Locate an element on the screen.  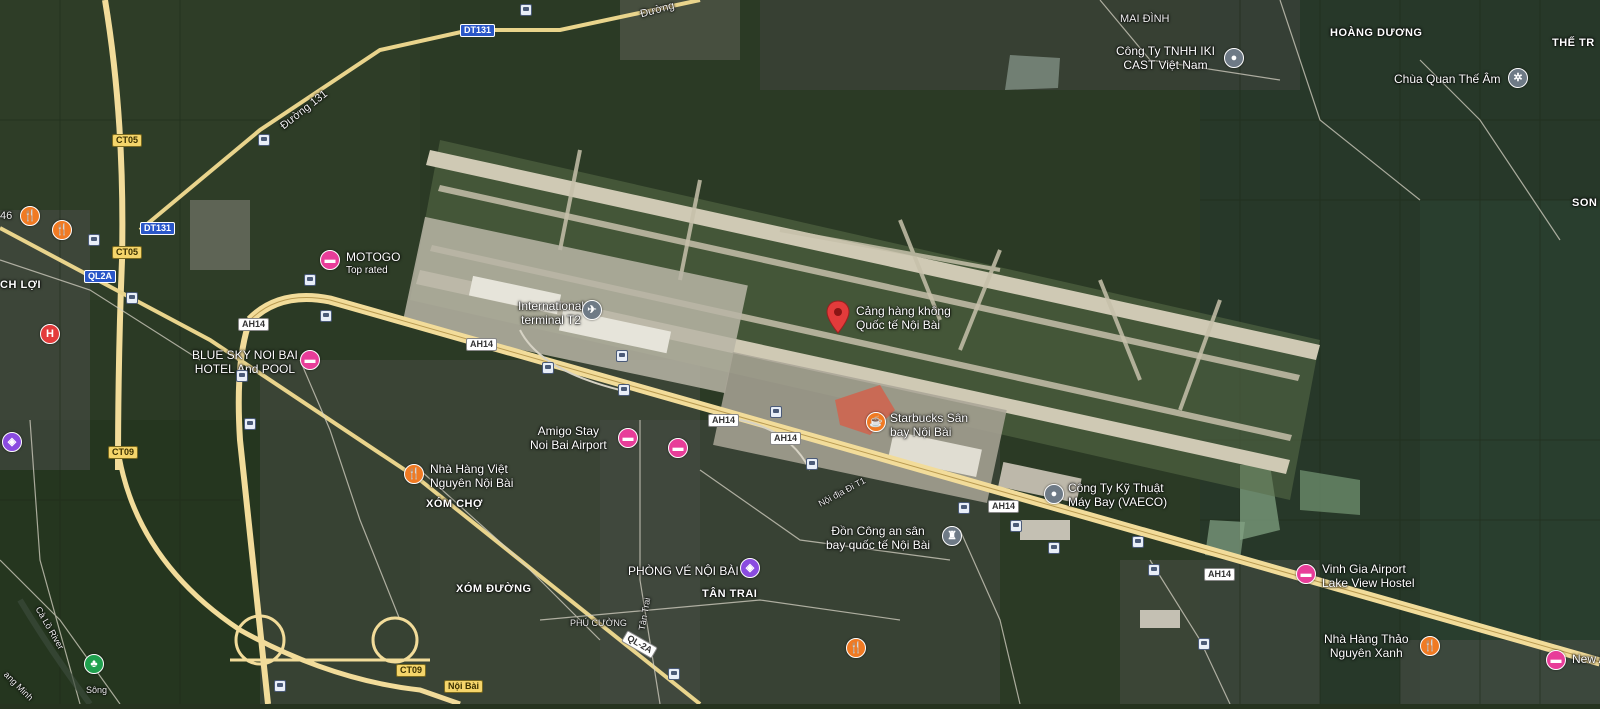
poi-label-starbucks: Starbucks Sân bay Nội Bài is located at coordinates (929, 425).